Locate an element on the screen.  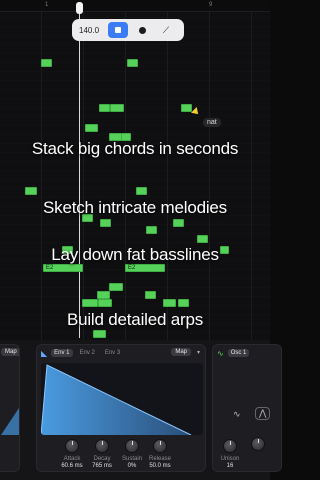
knob-label: Attack is located at coordinates (72, 459).